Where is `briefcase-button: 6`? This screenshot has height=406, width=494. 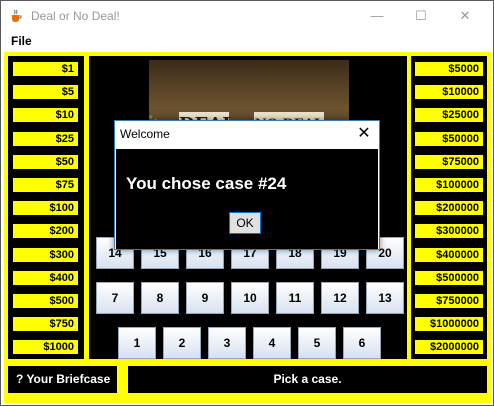 briefcase-button: 6 is located at coordinates (362, 343).